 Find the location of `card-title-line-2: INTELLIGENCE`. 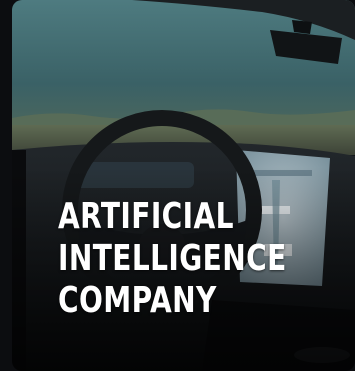

card-title-line-2: INTELLIGENCE is located at coordinates (172, 258).